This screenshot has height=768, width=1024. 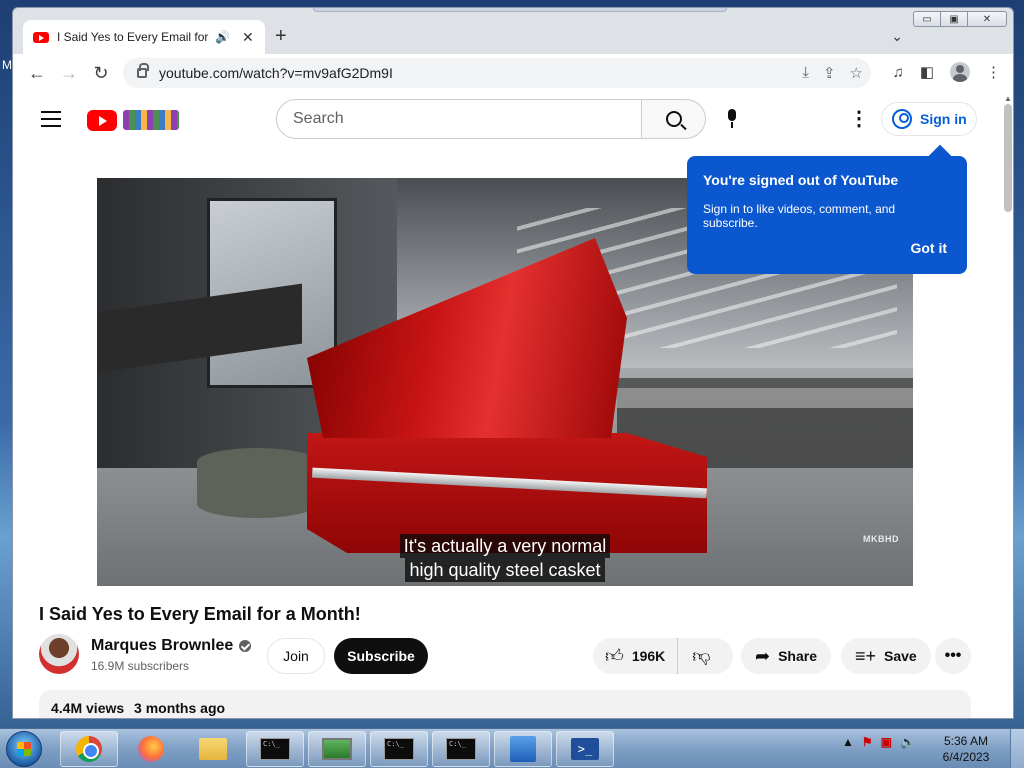 I want to click on channel-watermark: MKBHD, so click(x=881, y=539).